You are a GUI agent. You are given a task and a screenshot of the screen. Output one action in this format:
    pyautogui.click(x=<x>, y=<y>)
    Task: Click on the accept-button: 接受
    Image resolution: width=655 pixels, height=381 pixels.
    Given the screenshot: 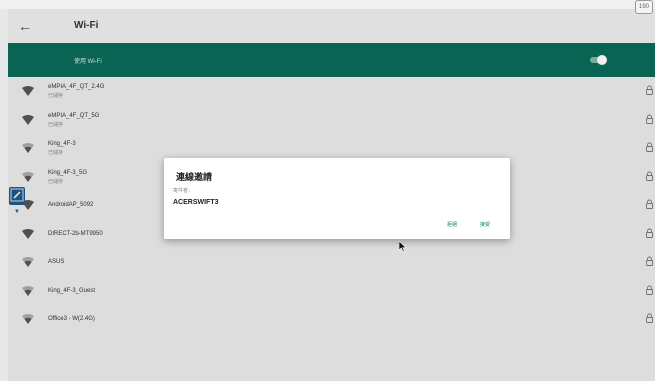 What is the action you would take?
    pyautogui.click(x=485, y=224)
    